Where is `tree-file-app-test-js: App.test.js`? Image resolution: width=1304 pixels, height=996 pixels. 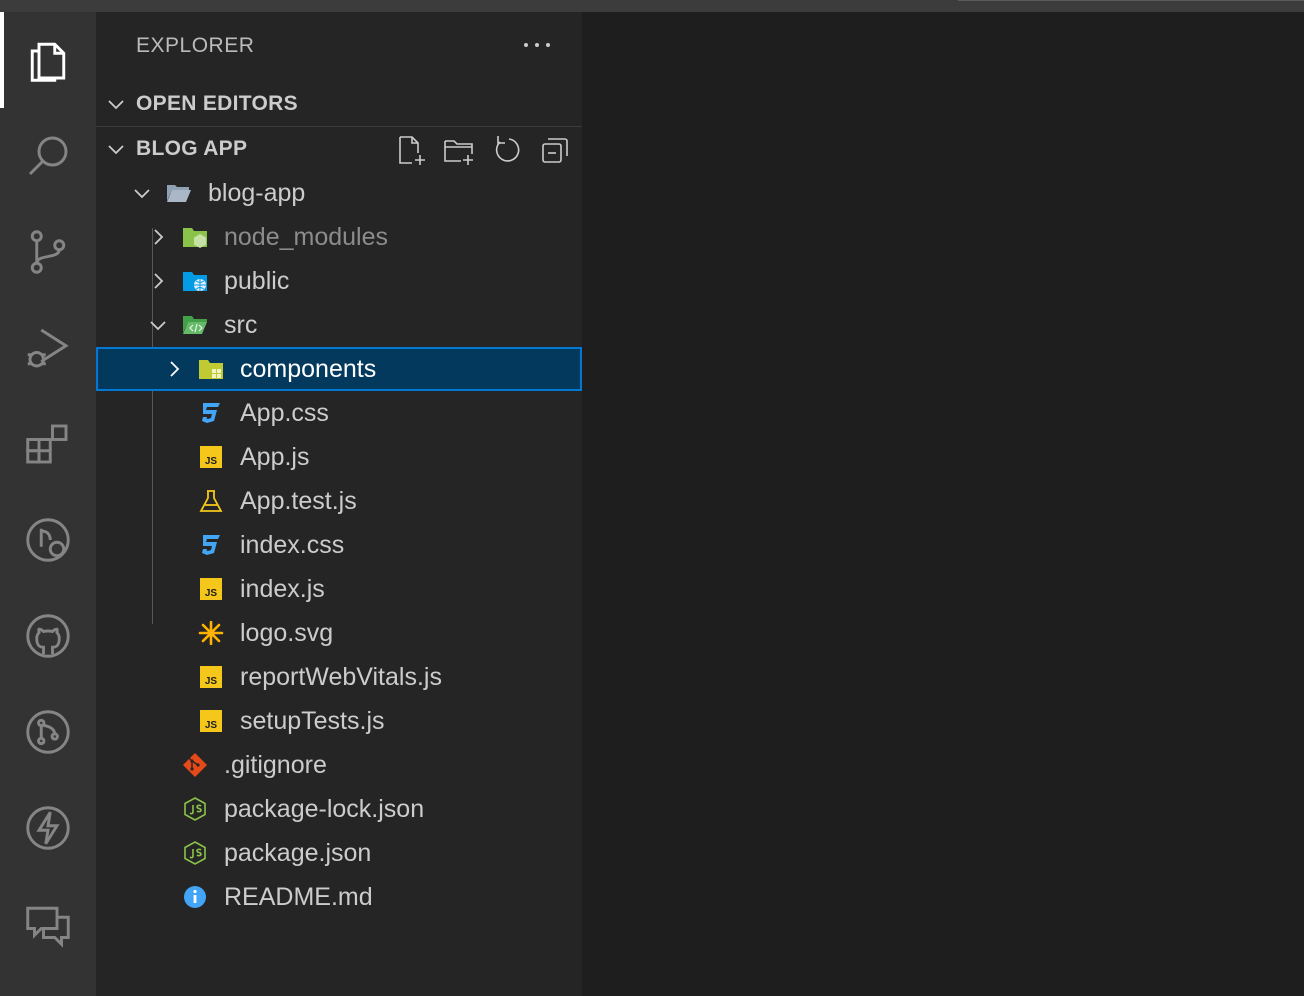 tree-file-app-test-js: App.test.js is located at coordinates (339, 501).